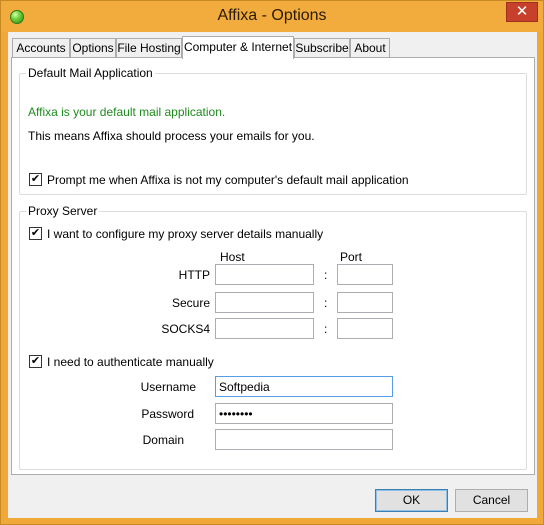 The width and height of the screenshot is (544, 525). Describe the element at coordinates (365, 328) in the screenshot. I see `socks4-port-input` at that location.